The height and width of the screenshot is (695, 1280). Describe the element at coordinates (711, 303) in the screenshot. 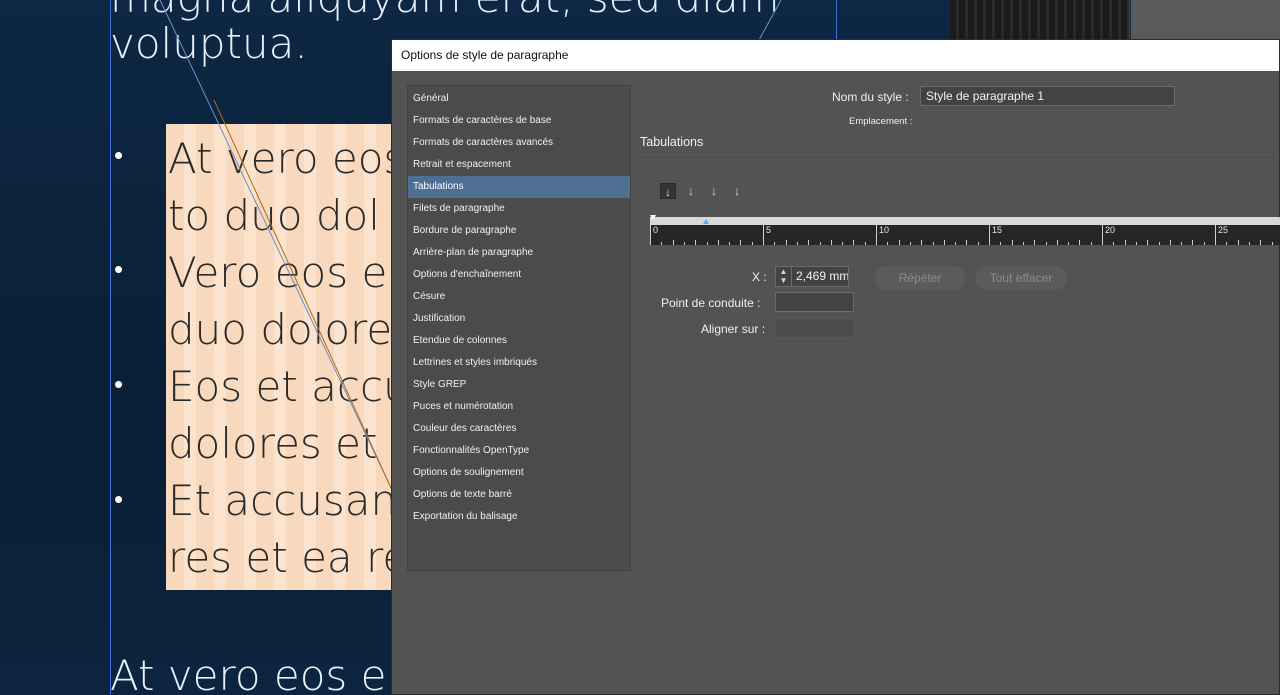

I see `leader-label: Point de conduite :` at that location.